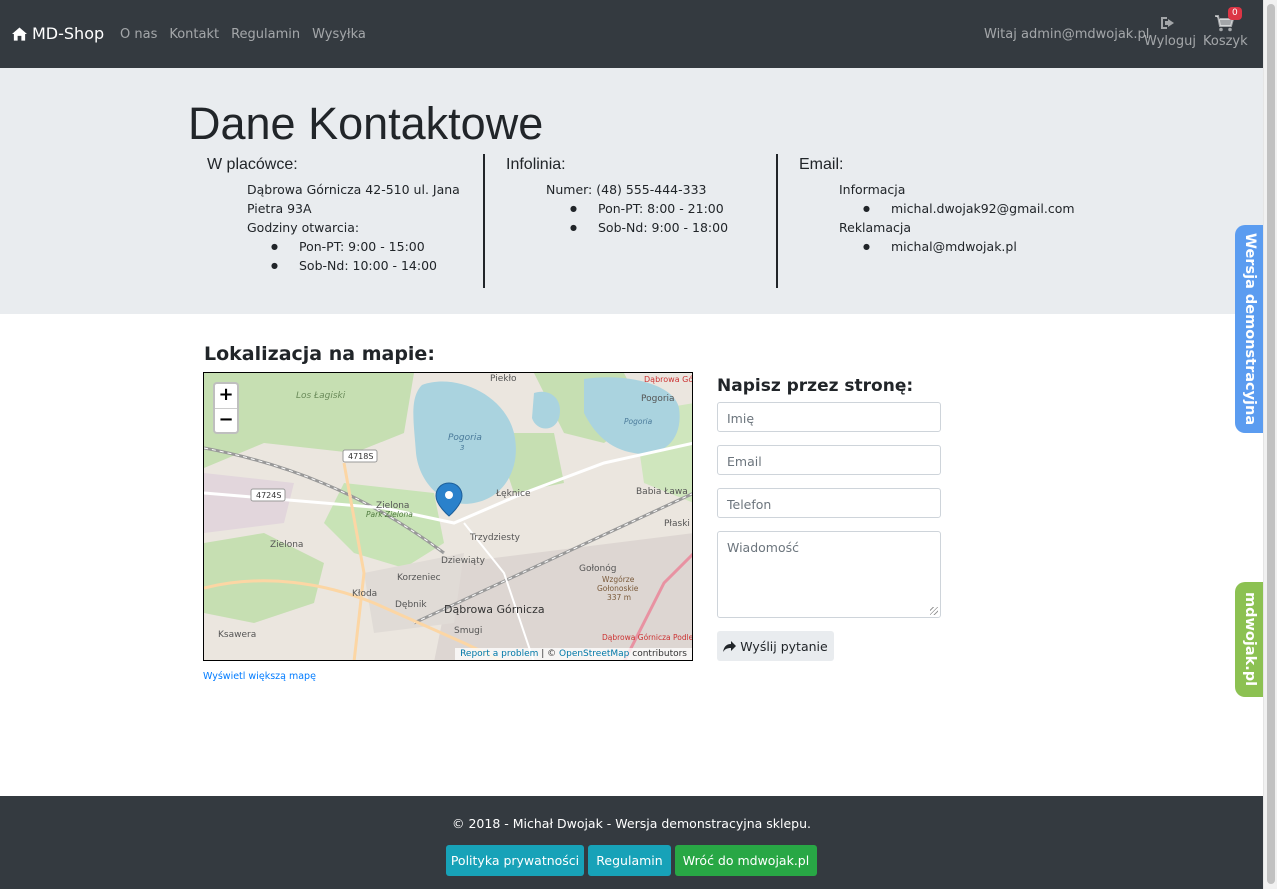 The width and height of the screenshot is (1277, 889). What do you see at coordinates (259, 676) in the screenshot?
I see `bigger-map-link: Wyświetl większą mapę` at bounding box center [259, 676].